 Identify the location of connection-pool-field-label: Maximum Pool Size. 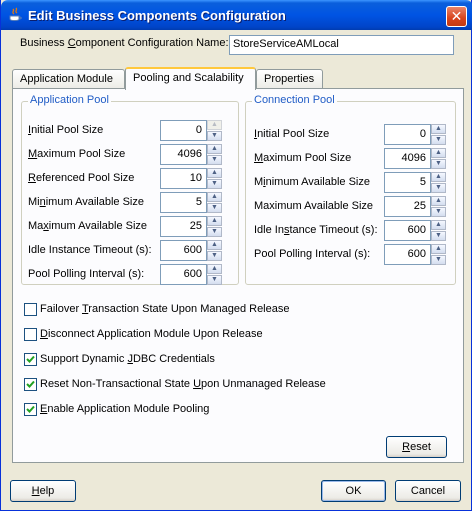
(303, 158).